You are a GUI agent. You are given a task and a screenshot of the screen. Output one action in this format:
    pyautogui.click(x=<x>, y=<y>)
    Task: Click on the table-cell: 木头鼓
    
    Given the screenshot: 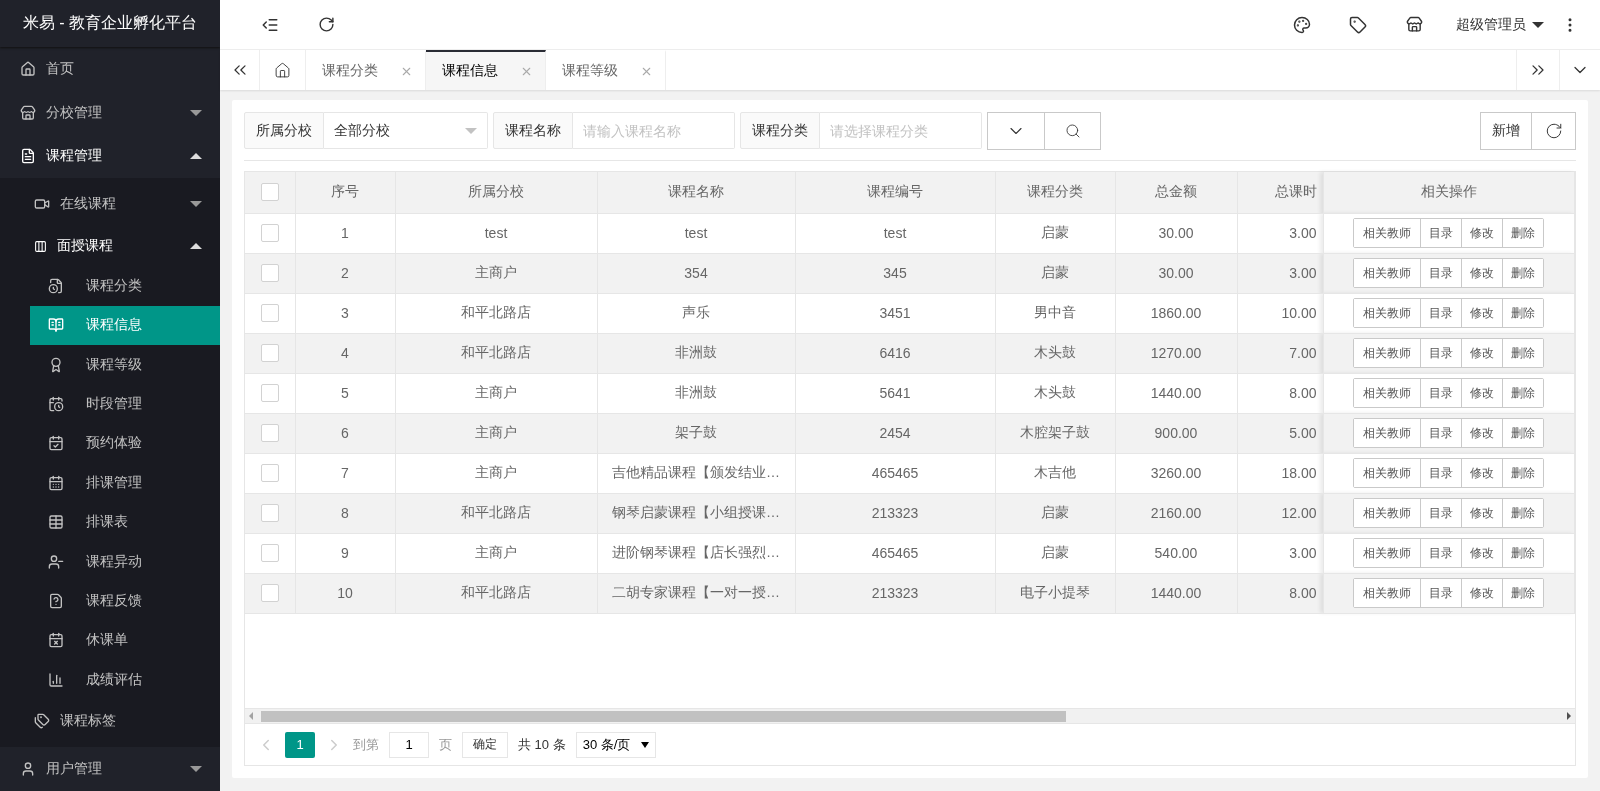 What is the action you would take?
    pyautogui.click(x=1055, y=393)
    